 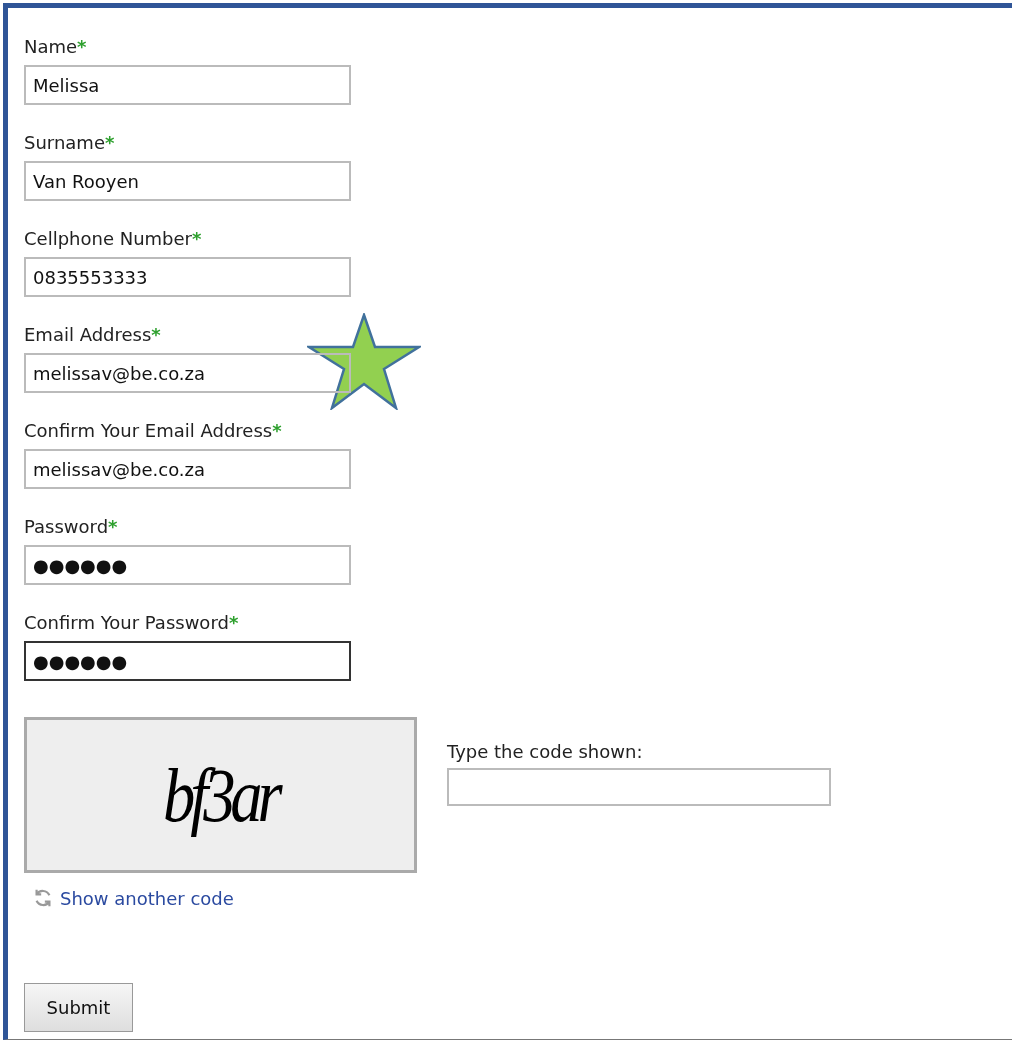 What do you see at coordinates (126, 622) in the screenshot?
I see `field-label: Confirm Your Password` at bounding box center [126, 622].